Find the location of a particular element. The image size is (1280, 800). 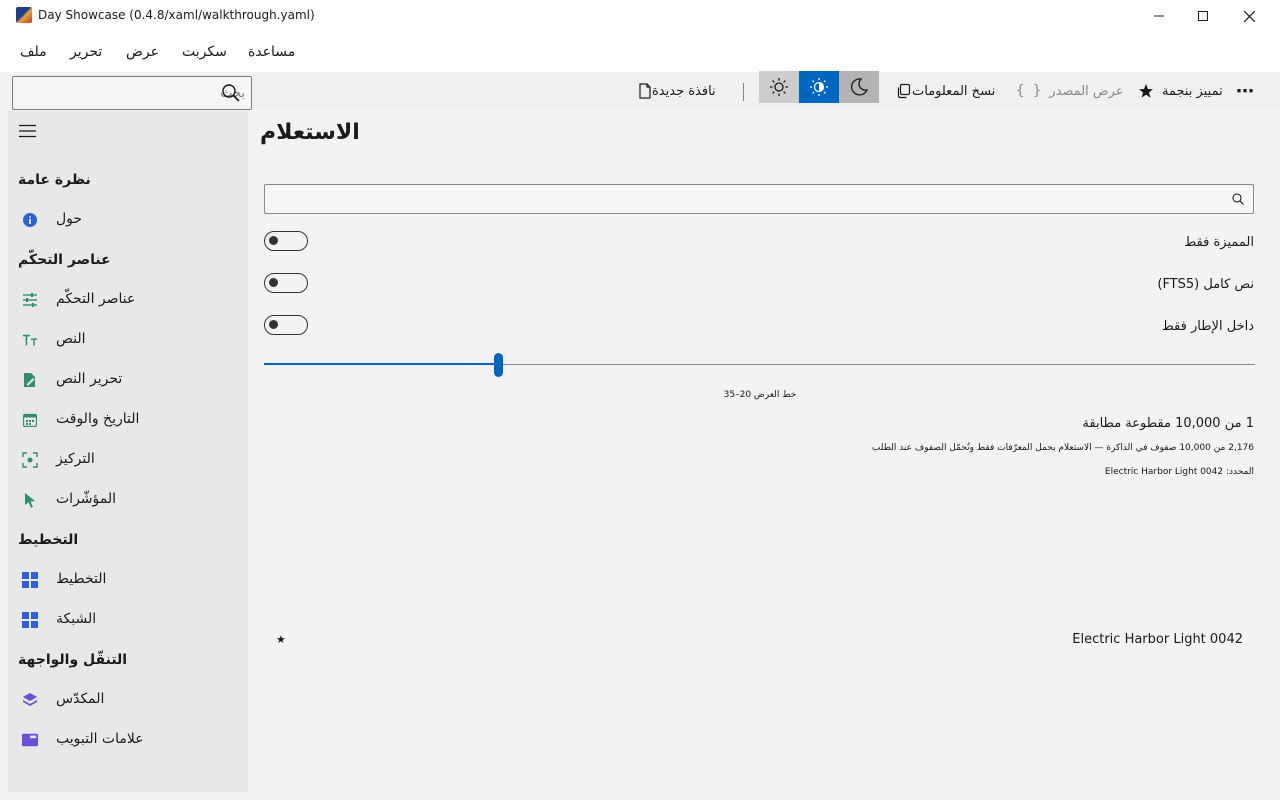

starred-only-label: المميزة فقط is located at coordinates (1219, 242).